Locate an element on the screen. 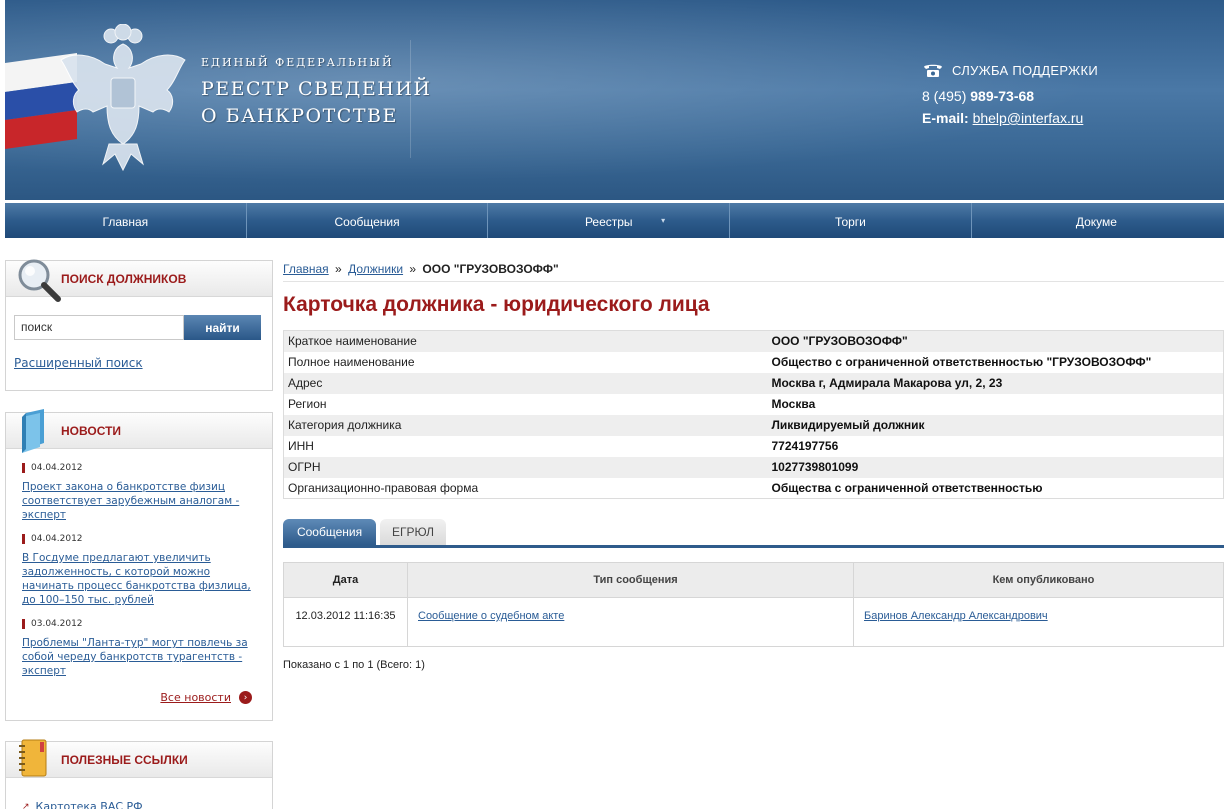  nav-item-messages: Сообщения is located at coordinates (368, 220).